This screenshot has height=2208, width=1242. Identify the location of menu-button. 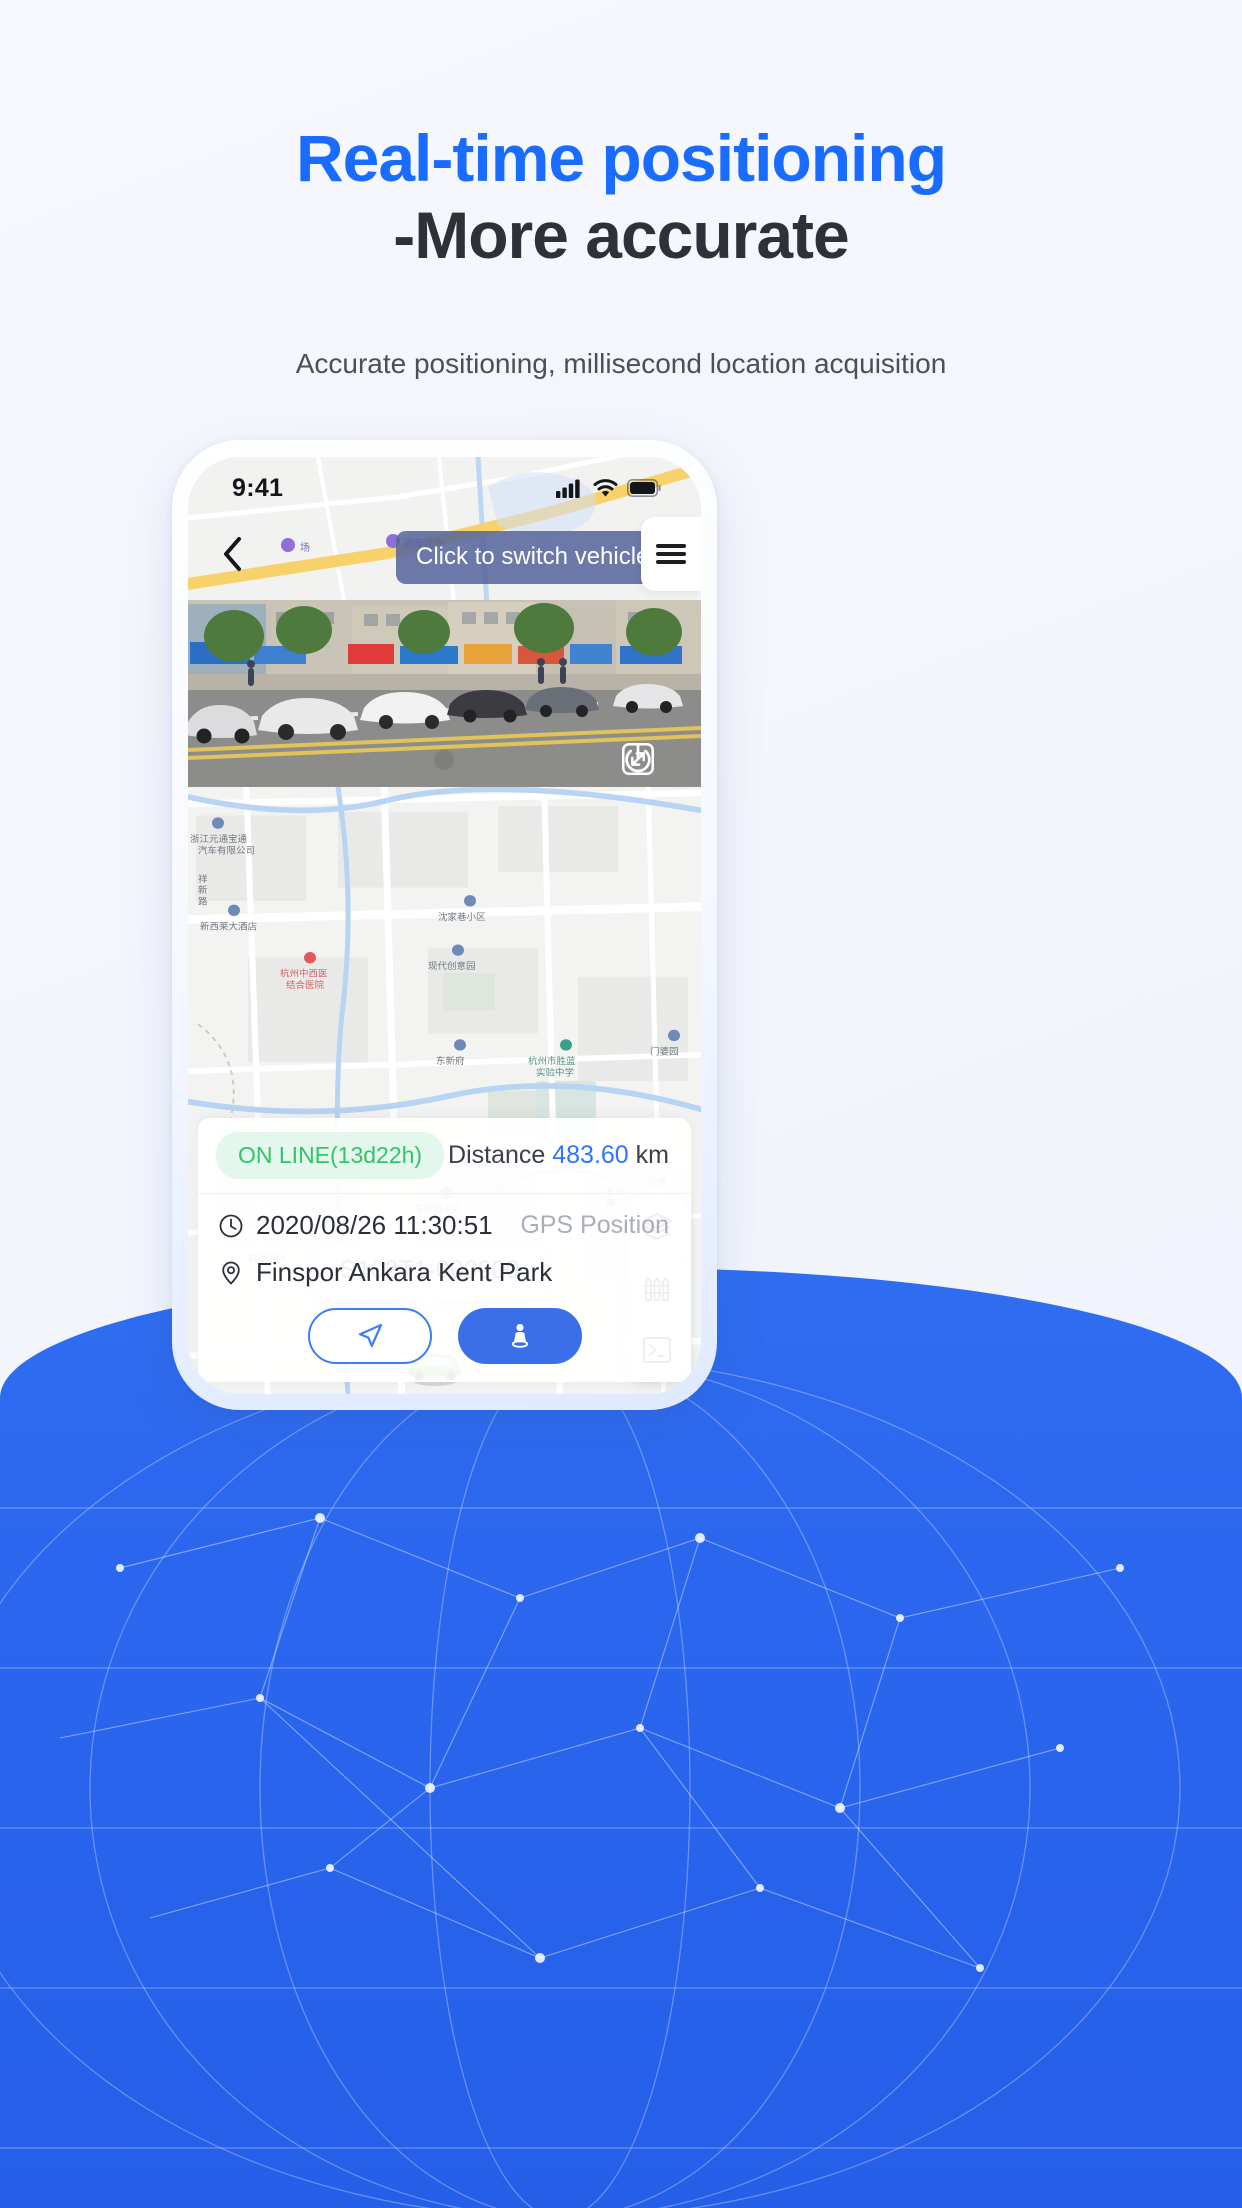
(671, 554).